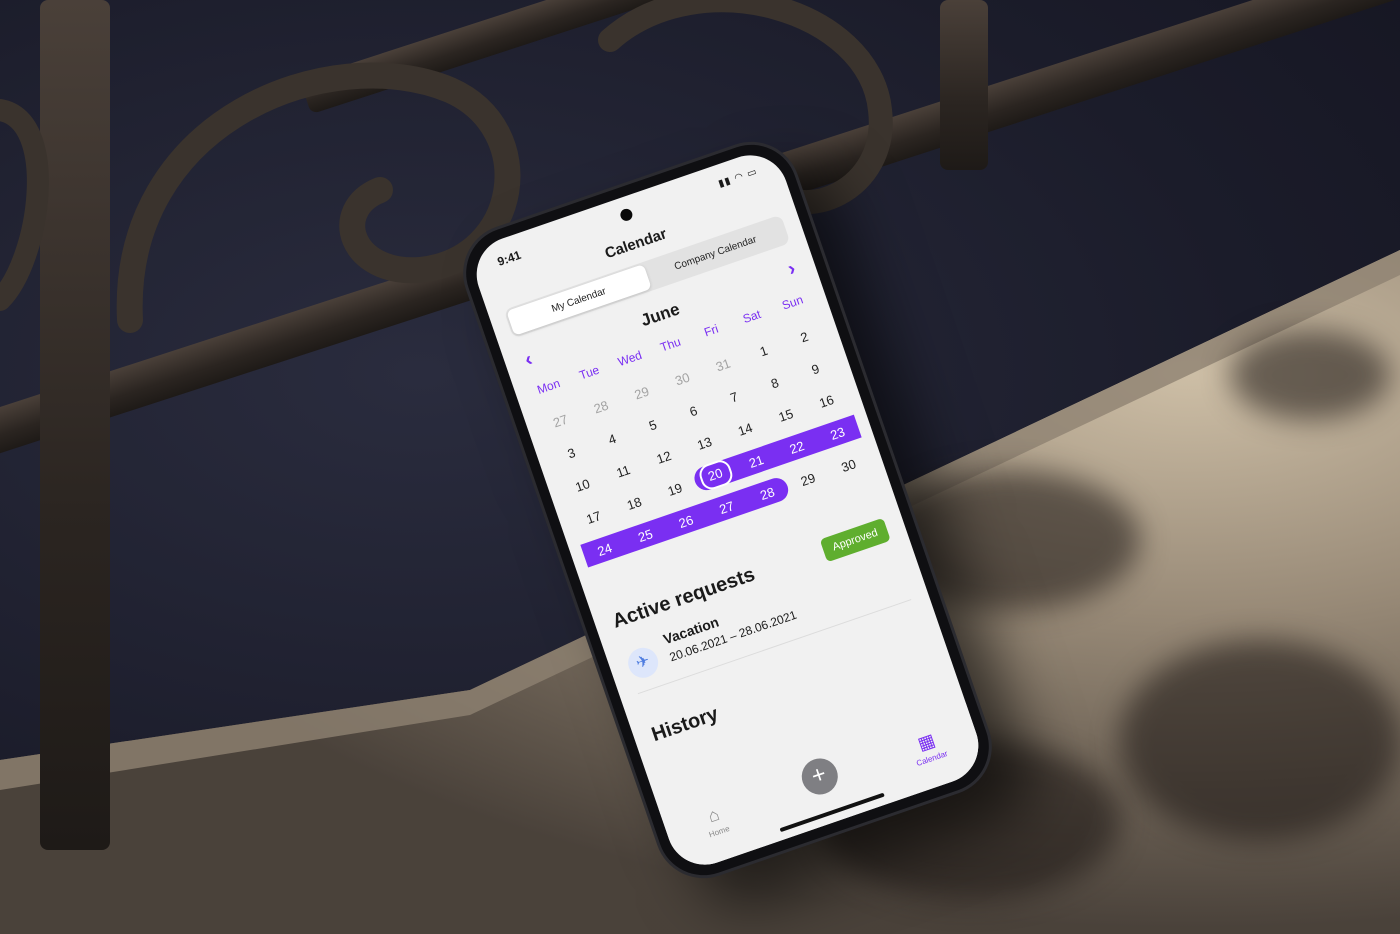 This screenshot has height=934, width=1400. I want to click on calendar-day: 1, so click(764, 350).